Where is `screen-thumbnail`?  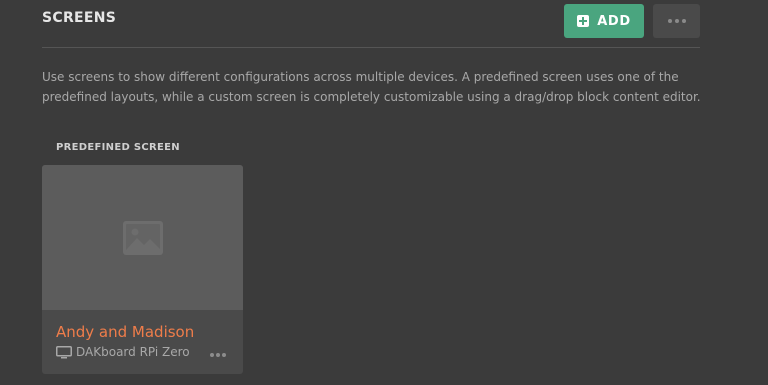 screen-thumbnail is located at coordinates (142, 237).